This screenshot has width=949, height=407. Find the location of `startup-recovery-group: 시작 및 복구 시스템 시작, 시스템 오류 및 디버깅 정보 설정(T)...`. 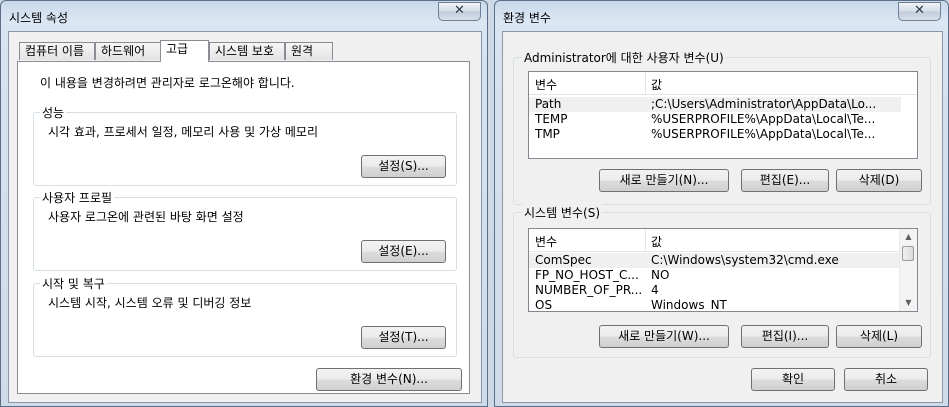

startup-recovery-group: 시작 및 복구 시스템 시작, 시스템 오류 및 디버깅 정보 설정(T)... is located at coordinates (245, 316).